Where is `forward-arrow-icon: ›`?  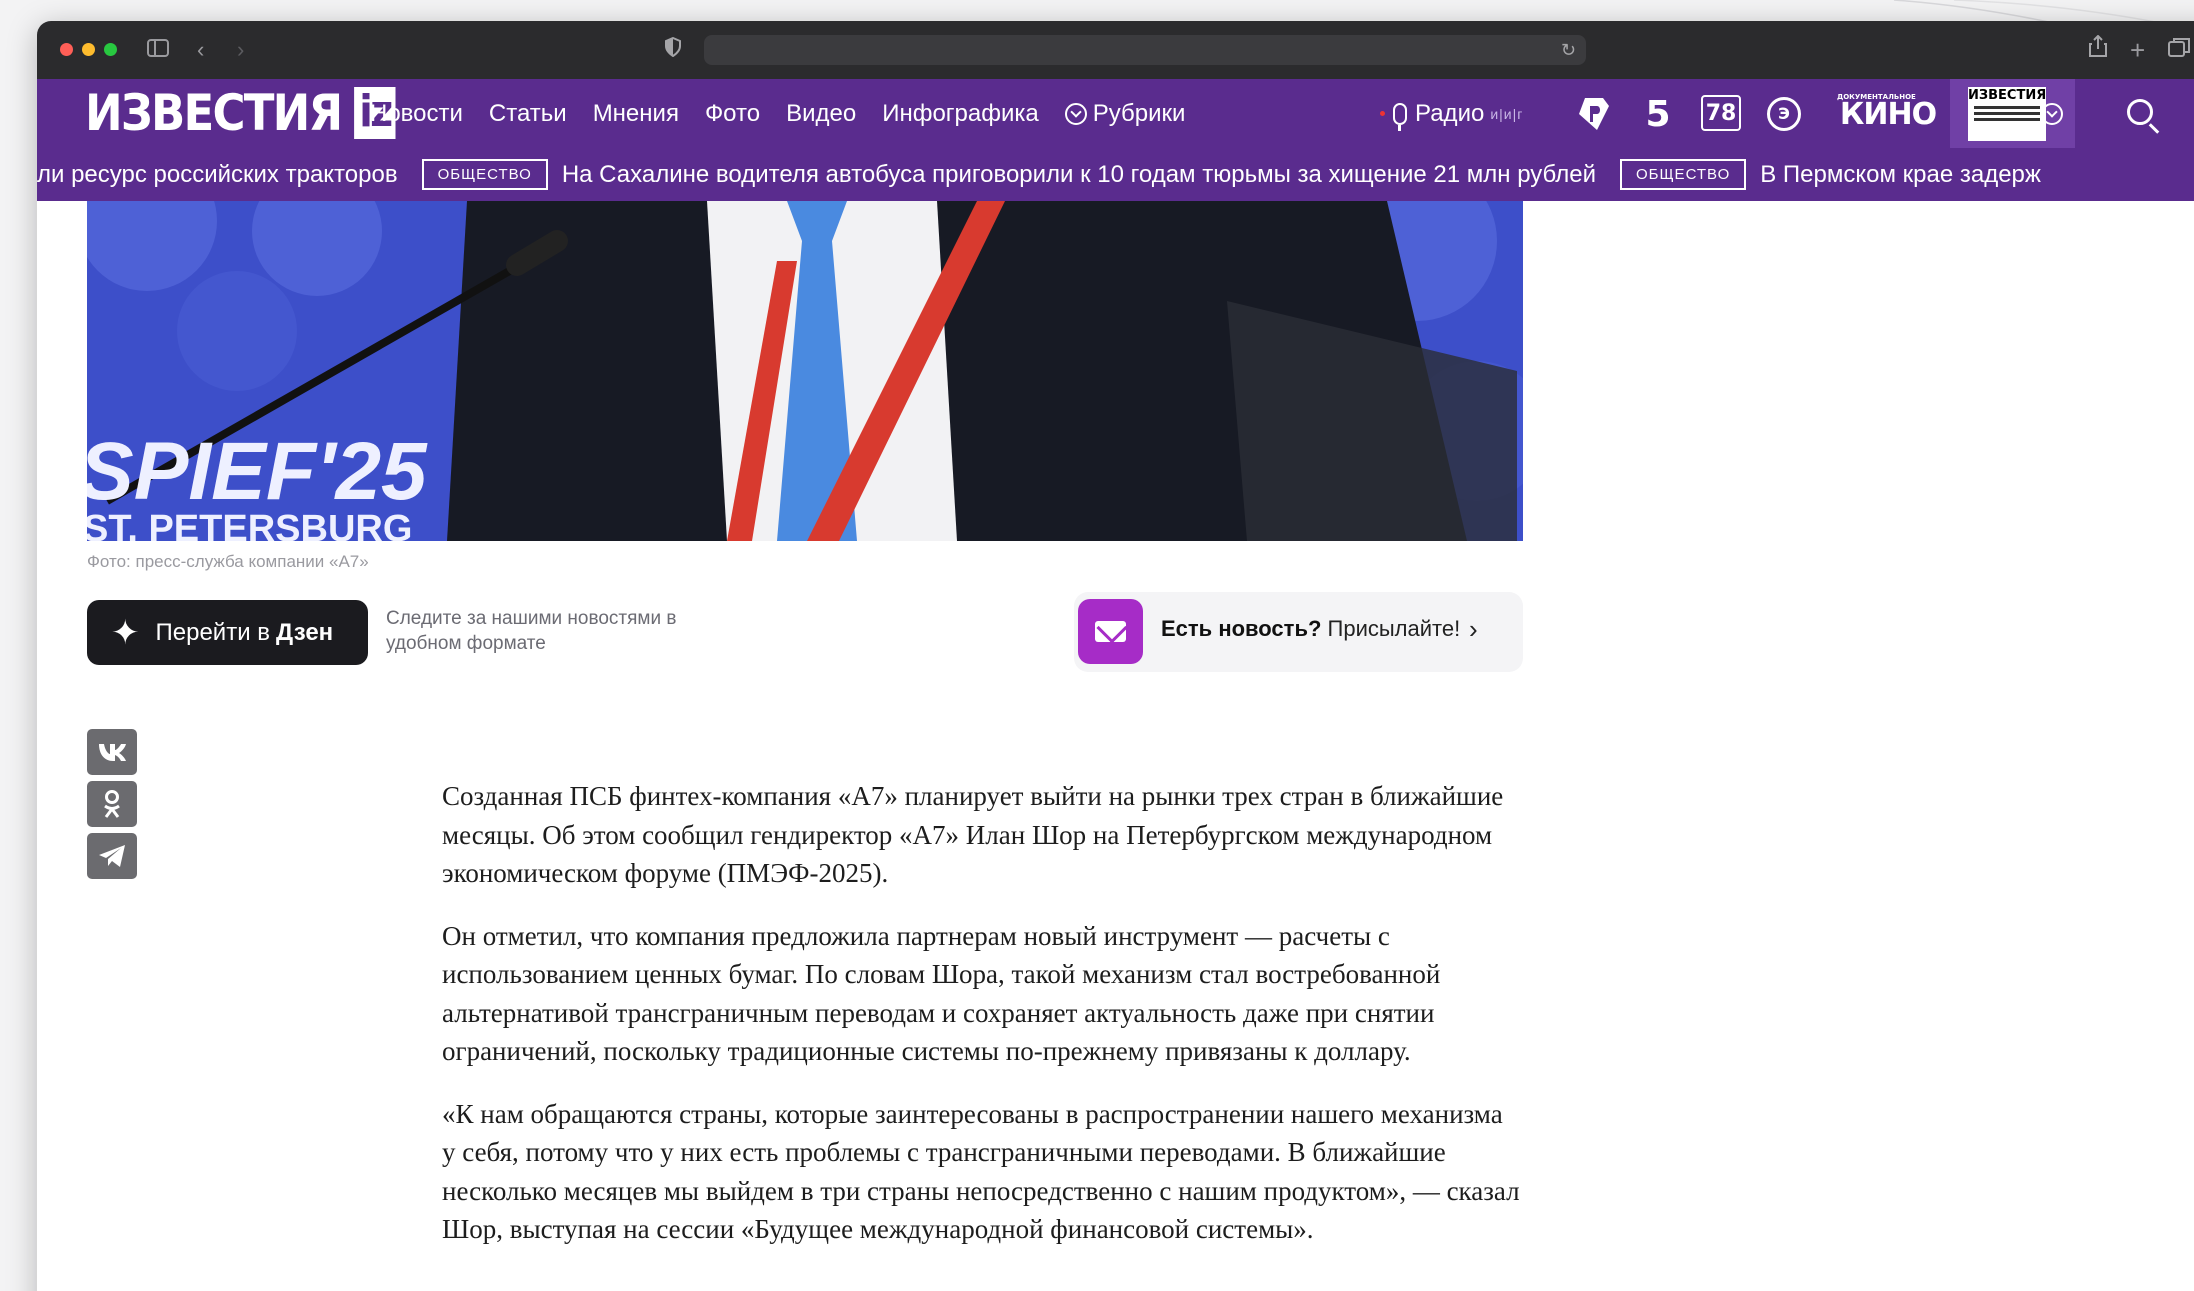
forward-arrow-icon: › is located at coordinates (240, 50).